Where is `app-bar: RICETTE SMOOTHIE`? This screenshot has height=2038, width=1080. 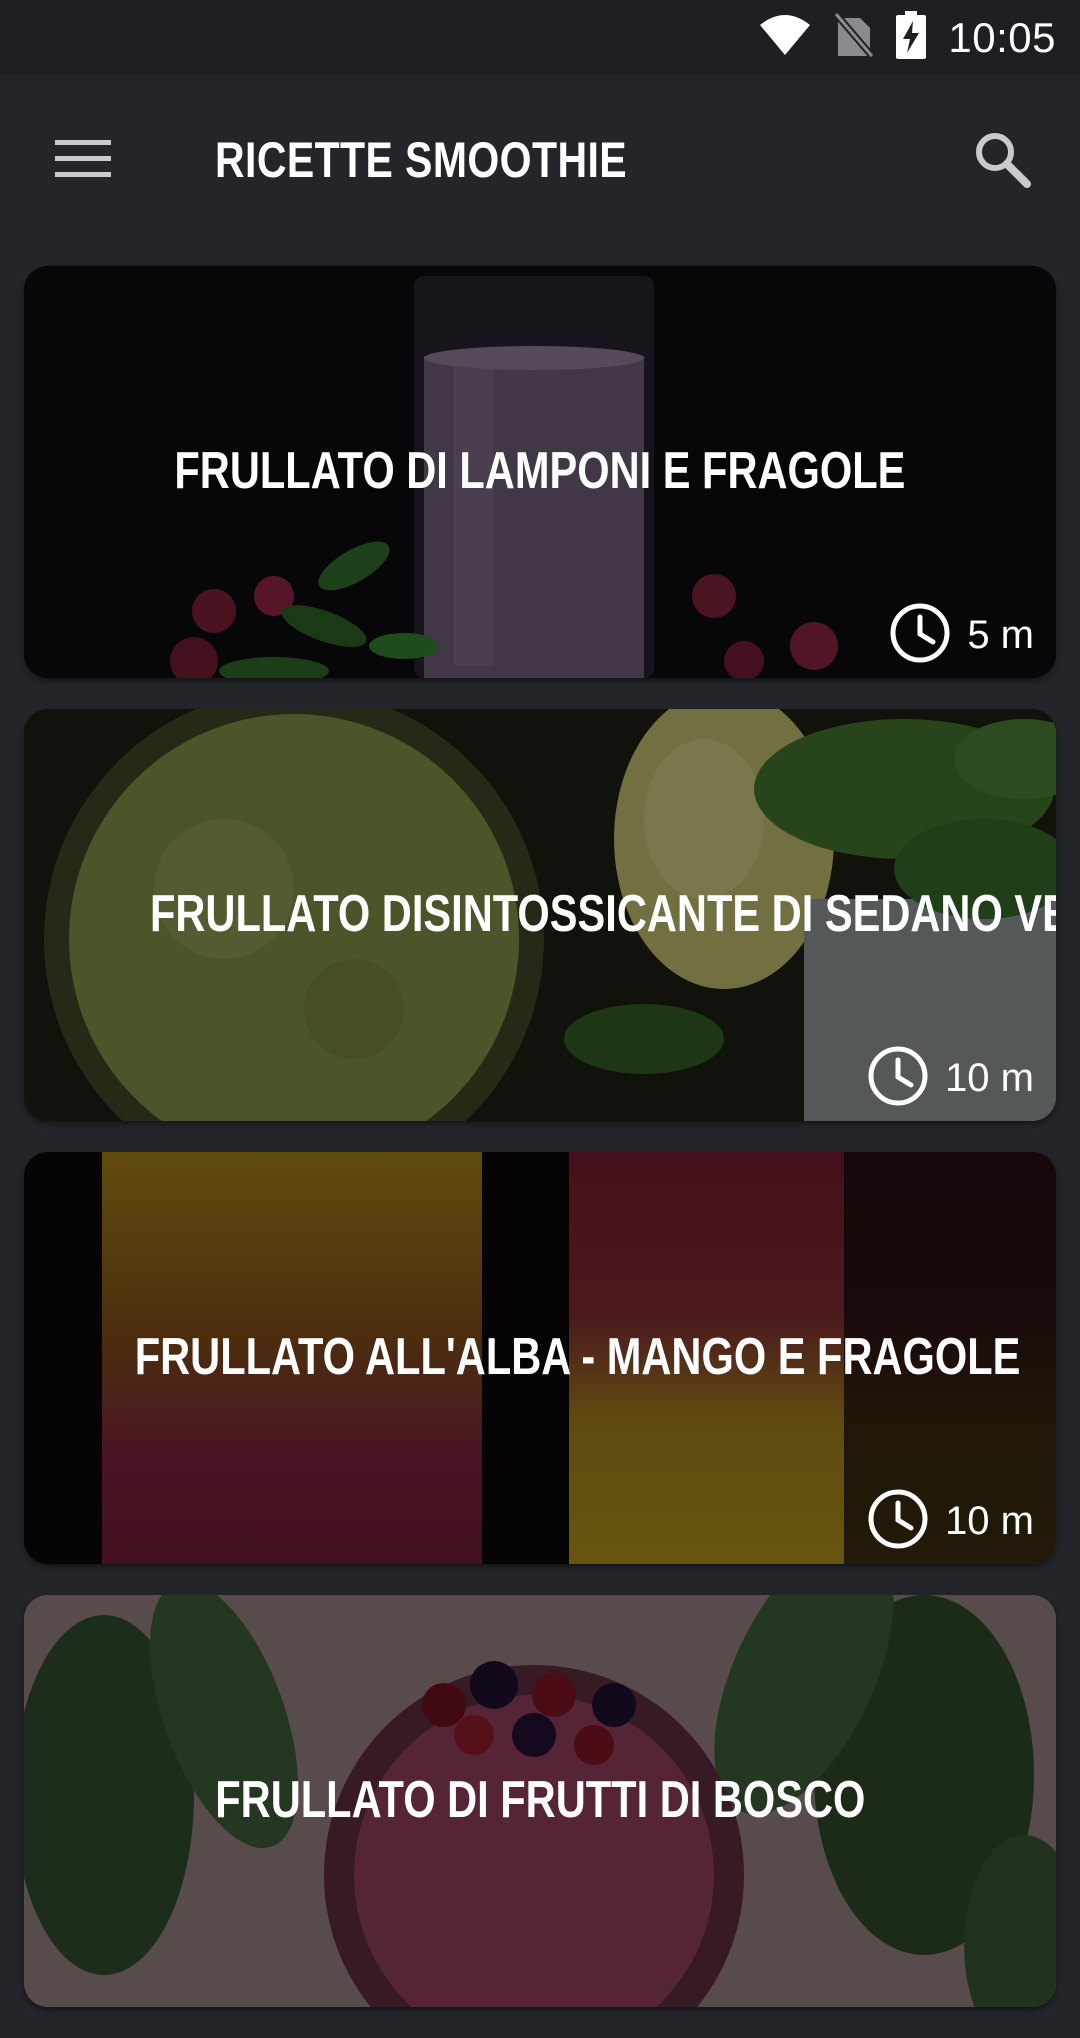 app-bar: RICETTE SMOOTHIE is located at coordinates (540, 160).